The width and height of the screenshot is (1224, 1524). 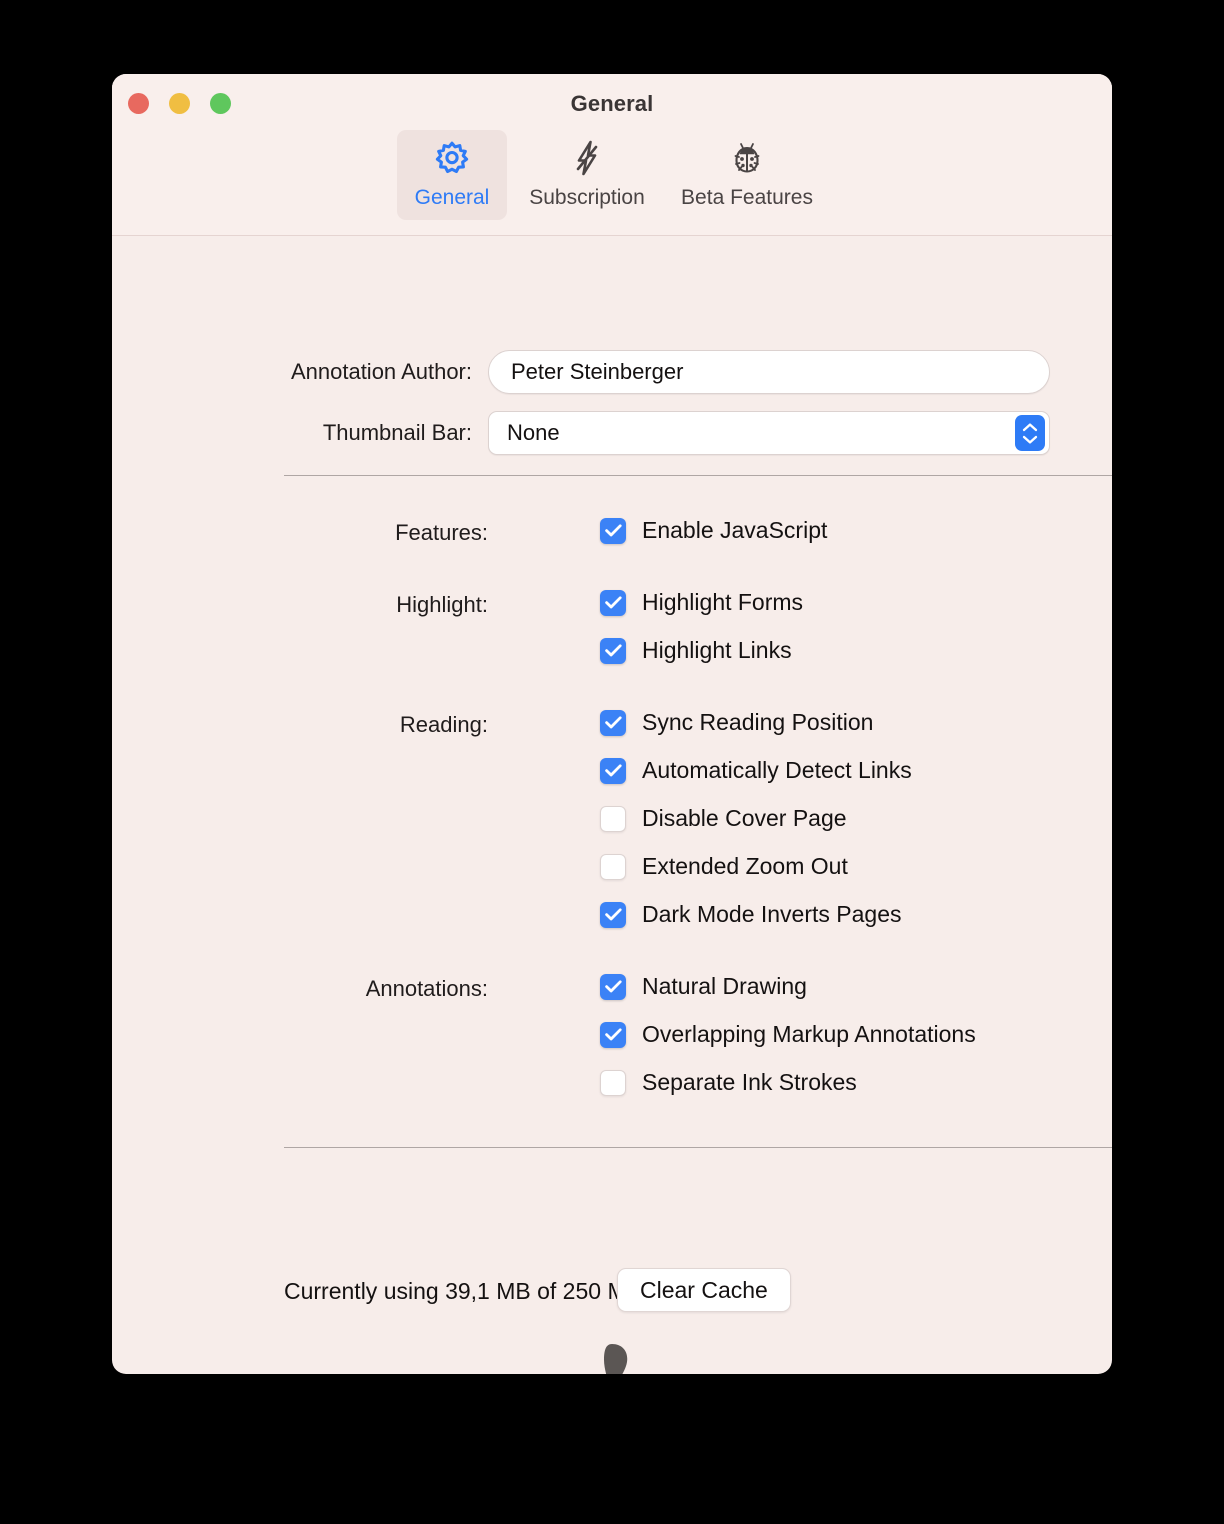 What do you see at coordinates (612, 103) in the screenshot?
I see `window-title: General` at bounding box center [612, 103].